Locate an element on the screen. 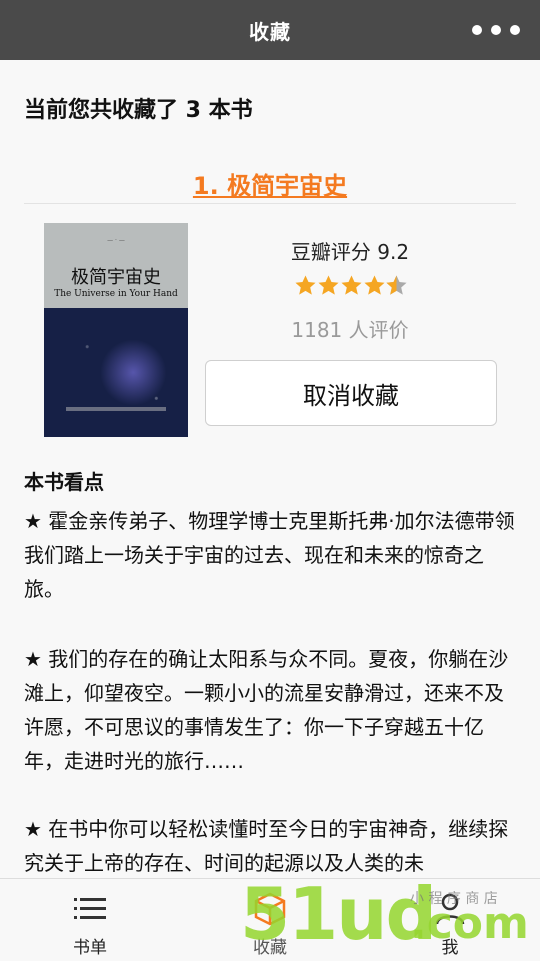 Image resolution: width=540 pixels, height=961 pixels. cover-title-en: The Universe in Your Hand is located at coordinates (116, 294).